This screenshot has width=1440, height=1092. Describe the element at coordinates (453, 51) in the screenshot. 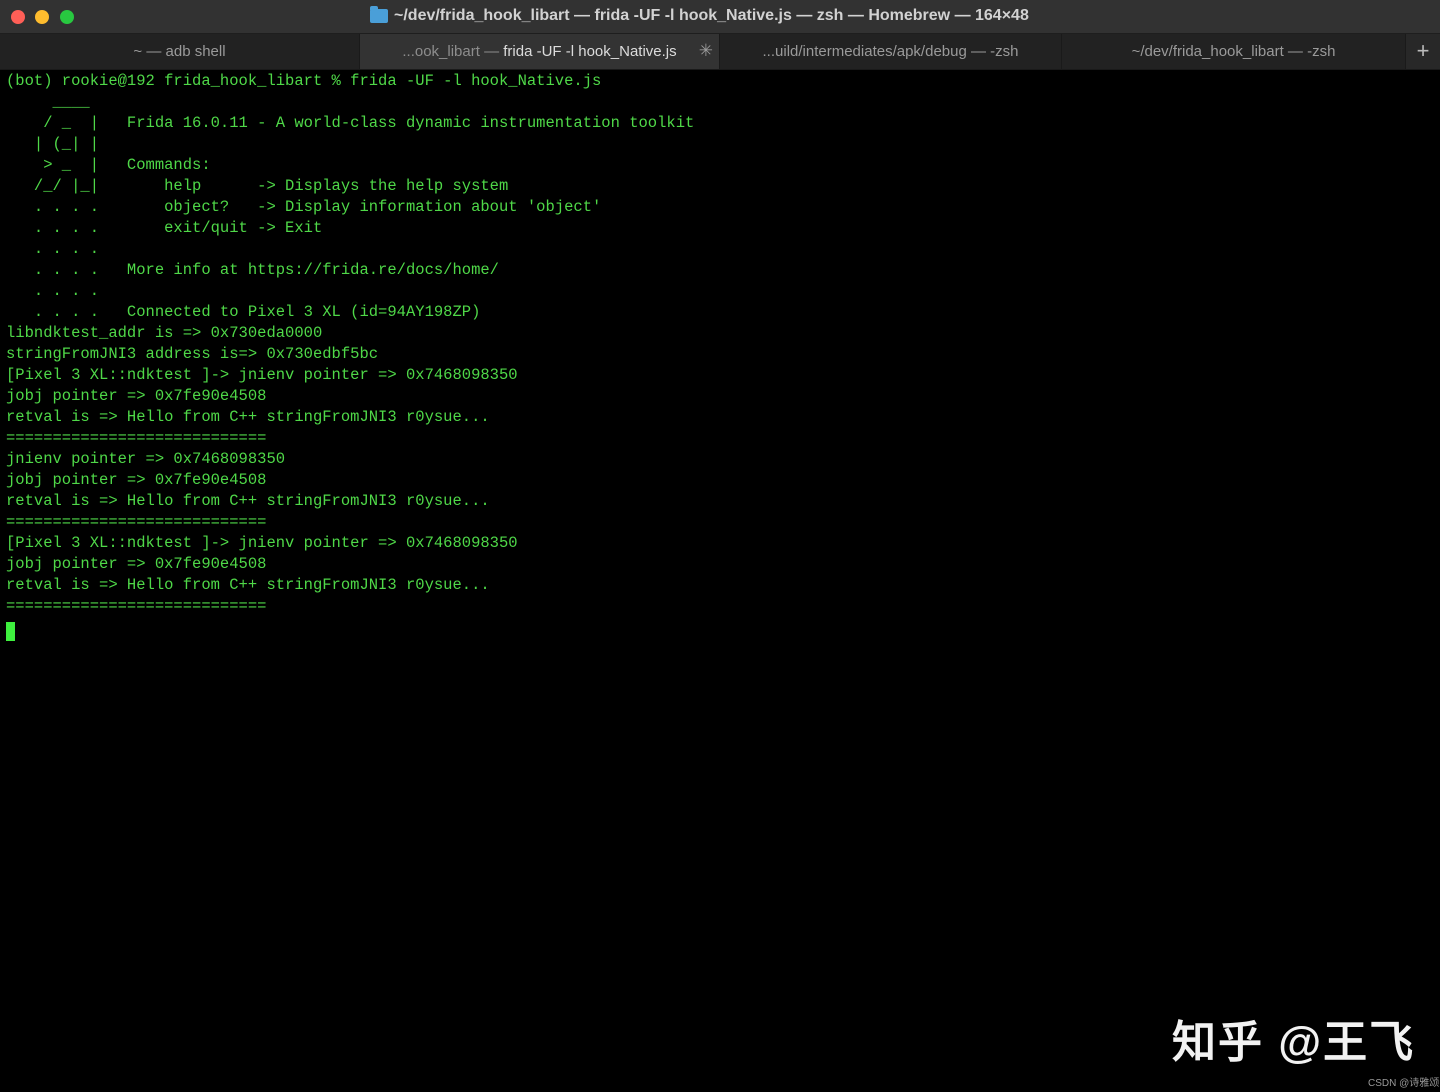

I see `tab-label-prefix: ...ook_libart —` at that location.